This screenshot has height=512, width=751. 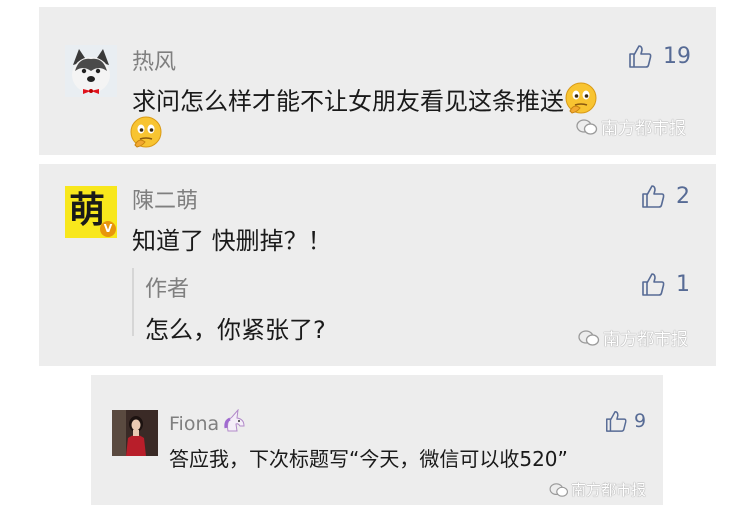 What do you see at coordinates (133, 302) in the screenshot?
I see `reply-divider` at bounding box center [133, 302].